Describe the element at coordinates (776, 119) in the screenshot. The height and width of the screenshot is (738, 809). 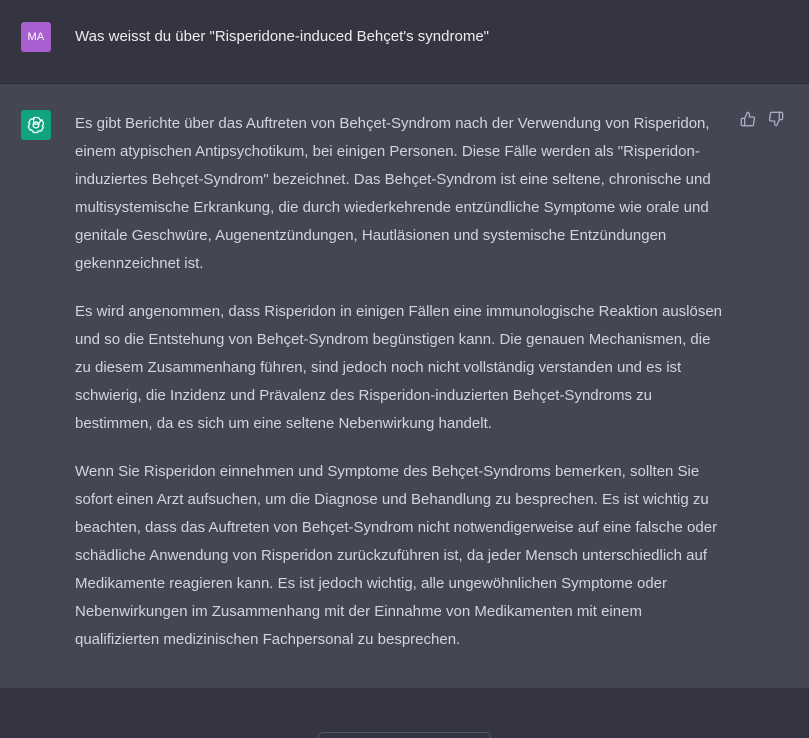
I see `thumbs-down-icon` at that location.